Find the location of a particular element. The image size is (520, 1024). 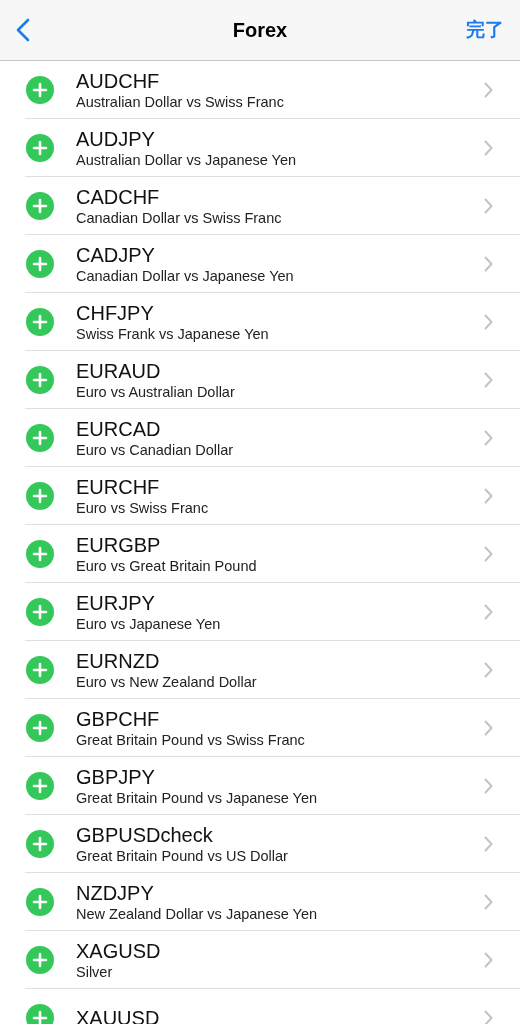

symbol-name: CHFJPY is located at coordinates (115, 313).